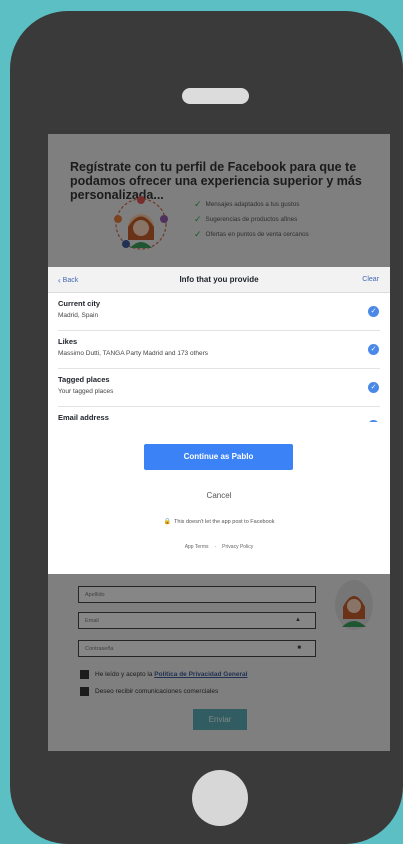 The height and width of the screenshot is (844, 403). What do you see at coordinates (219, 388) in the screenshot?
I see `permission-row-tagged-places: Tagged places Your tagged places ✓` at bounding box center [219, 388].